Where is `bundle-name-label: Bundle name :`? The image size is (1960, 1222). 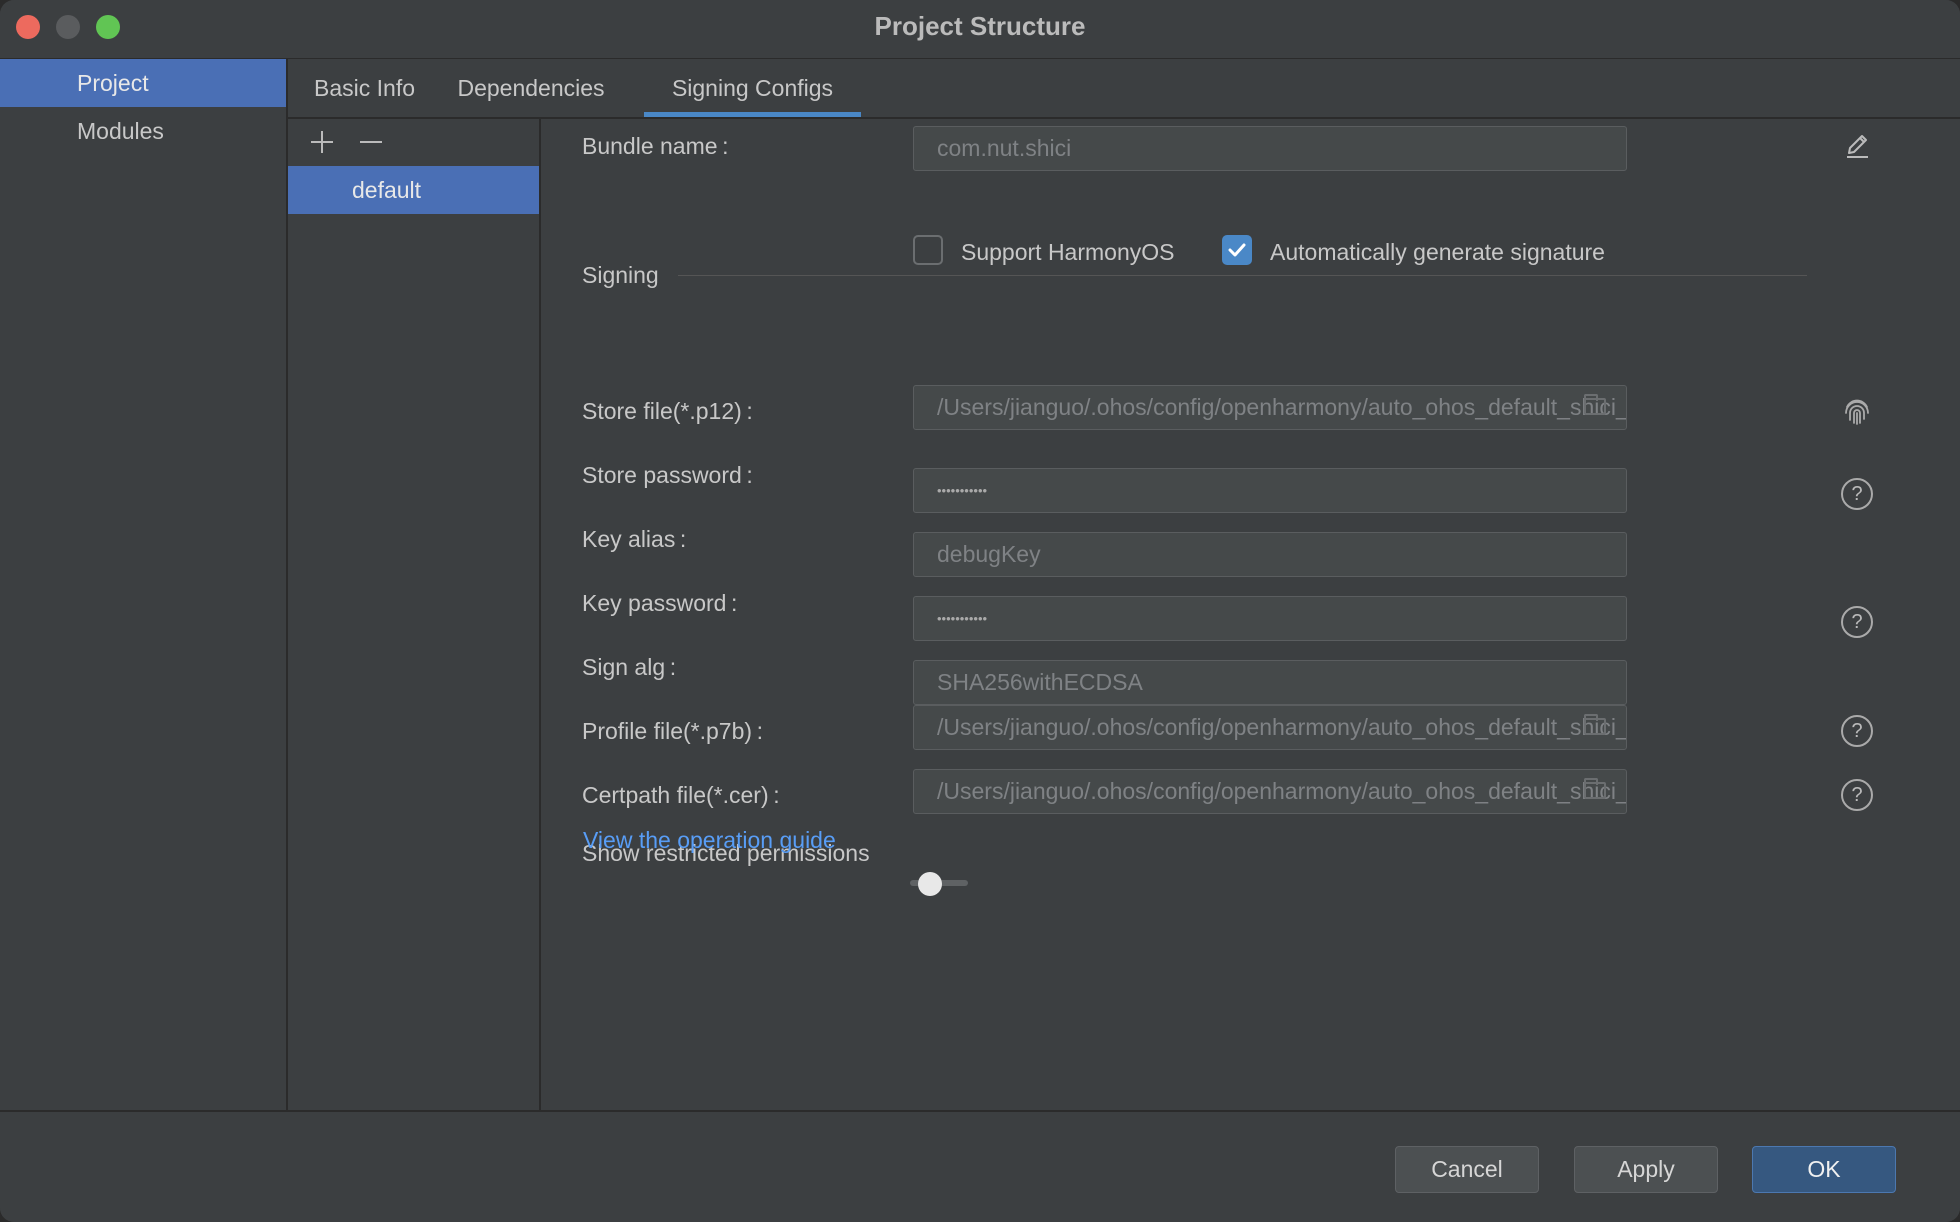 bundle-name-label: Bundle name : is located at coordinates (655, 146).